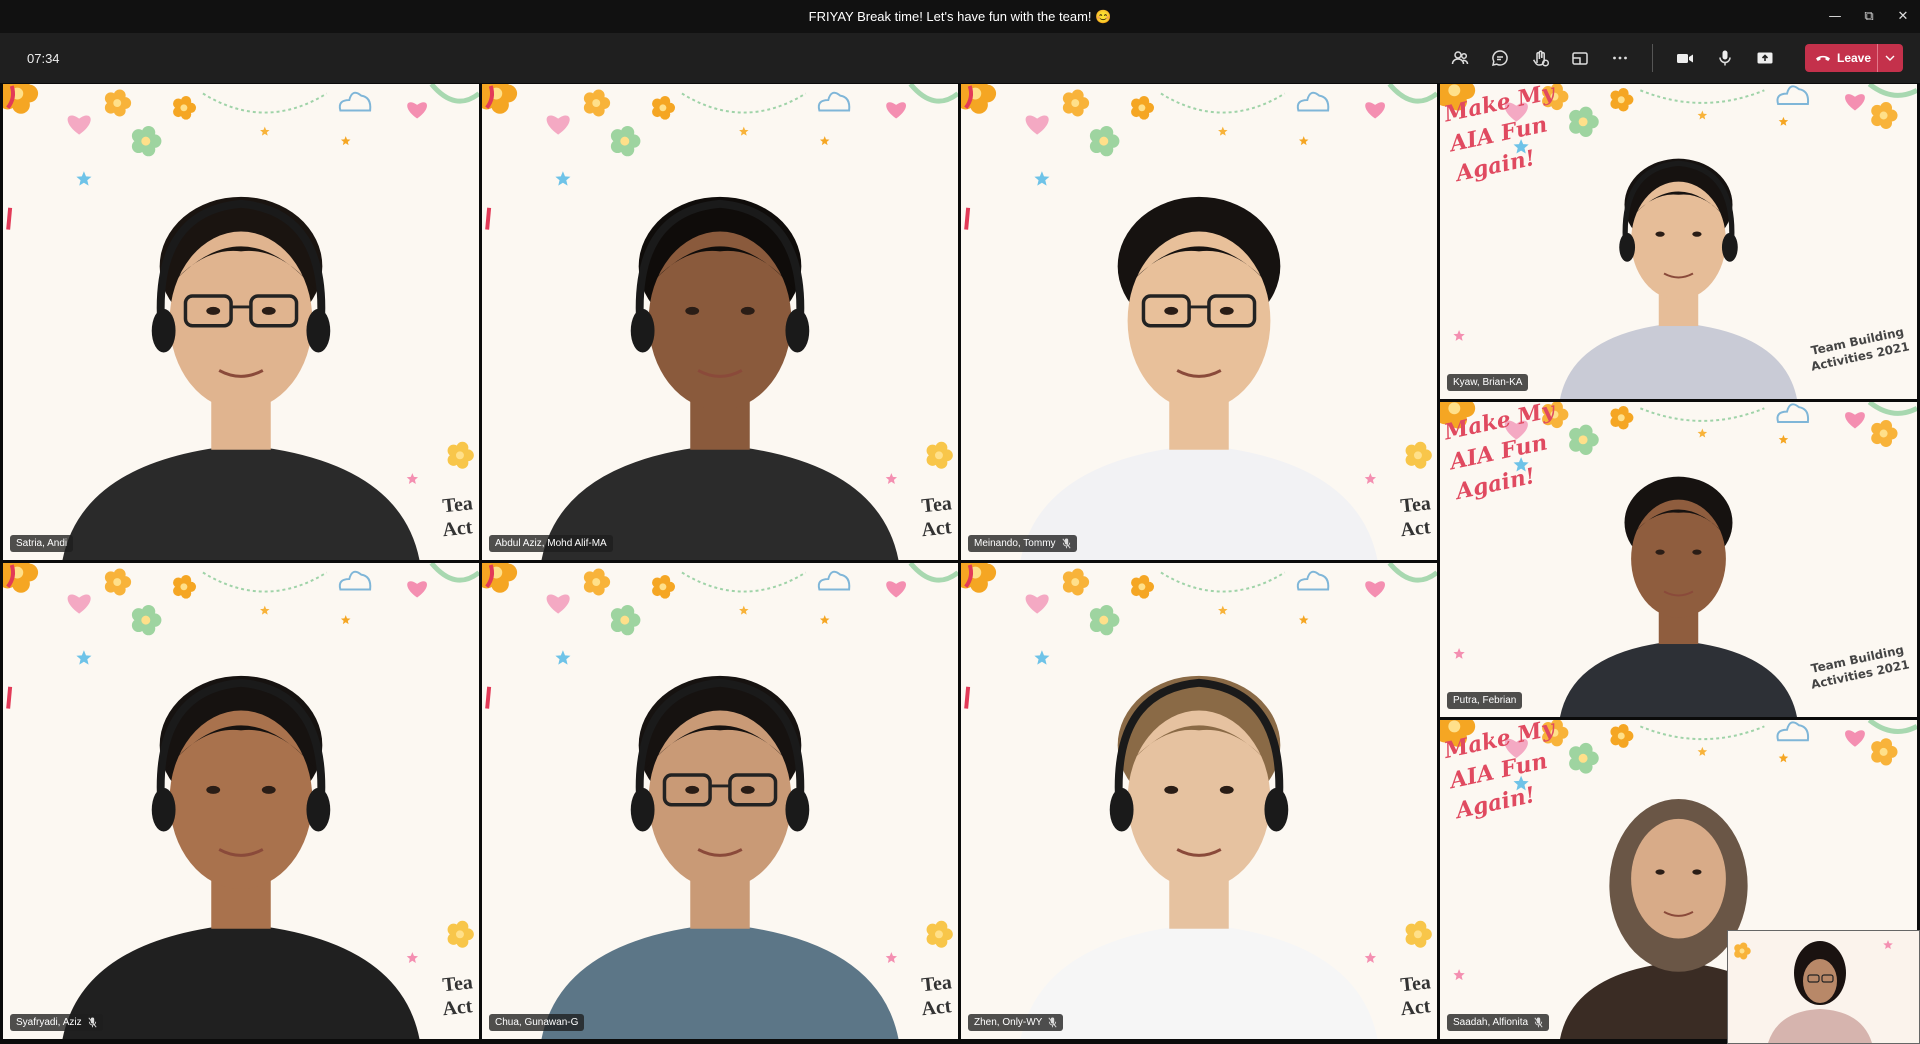 Image resolution: width=1920 pixels, height=1044 pixels. I want to click on participant-name: Satria, Andi, so click(42, 543).